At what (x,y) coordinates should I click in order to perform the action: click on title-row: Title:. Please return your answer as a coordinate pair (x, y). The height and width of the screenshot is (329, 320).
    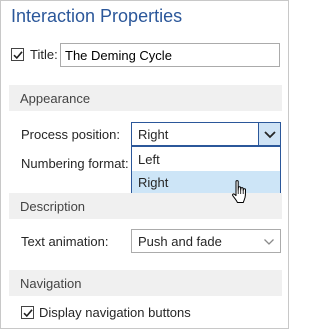
    Looking at the image, I should click on (149, 55).